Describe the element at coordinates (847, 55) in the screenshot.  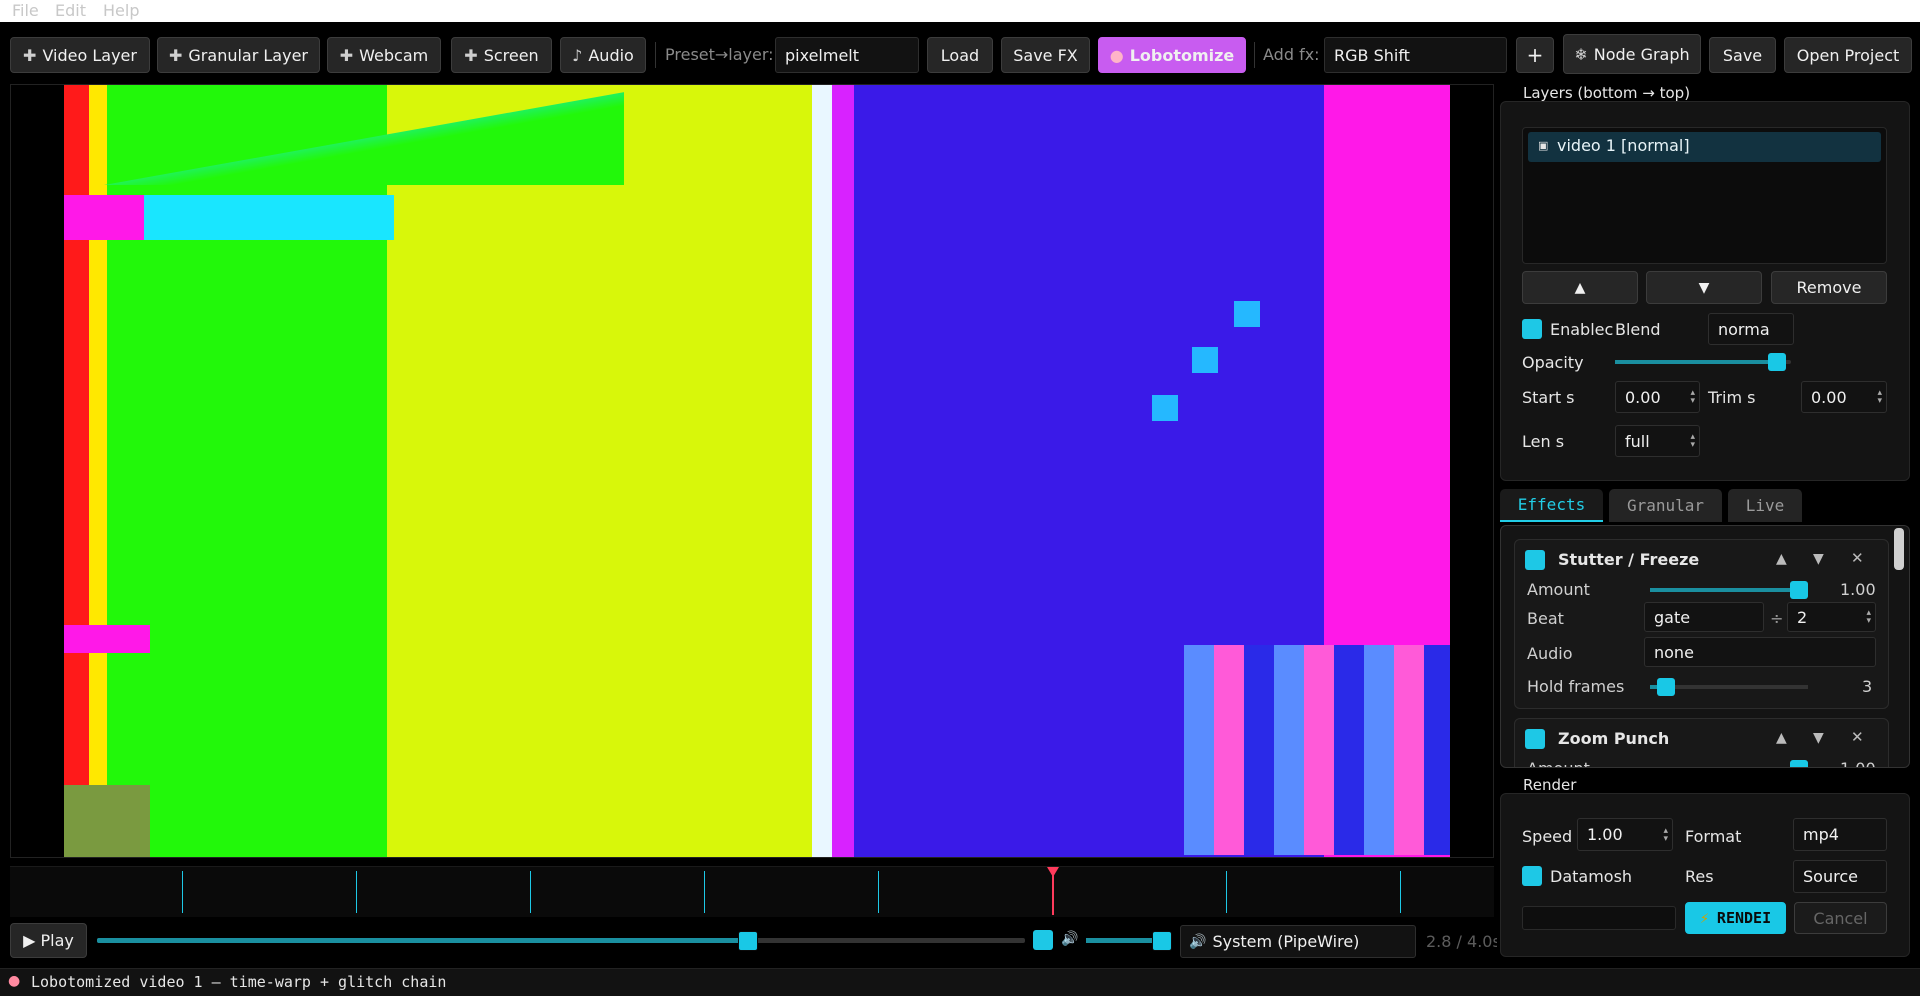
I see `preset-input: pixelmelt` at that location.